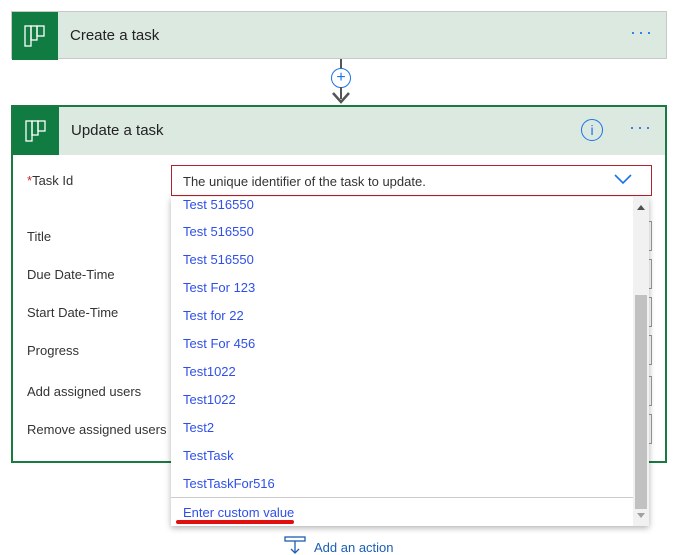  What do you see at coordinates (229, 483) in the screenshot?
I see `option-item: TestTaskFor516` at bounding box center [229, 483].